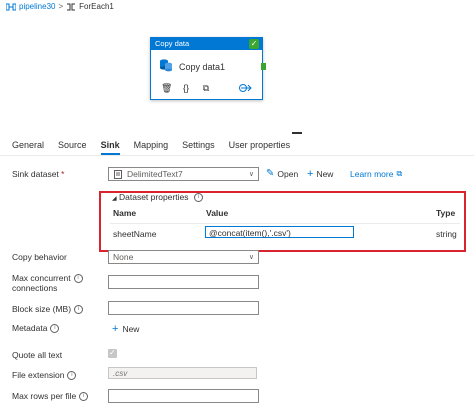 The width and height of the screenshot is (474, 405). I want to click on checkmark-icon: ✓, so click(112, 352).